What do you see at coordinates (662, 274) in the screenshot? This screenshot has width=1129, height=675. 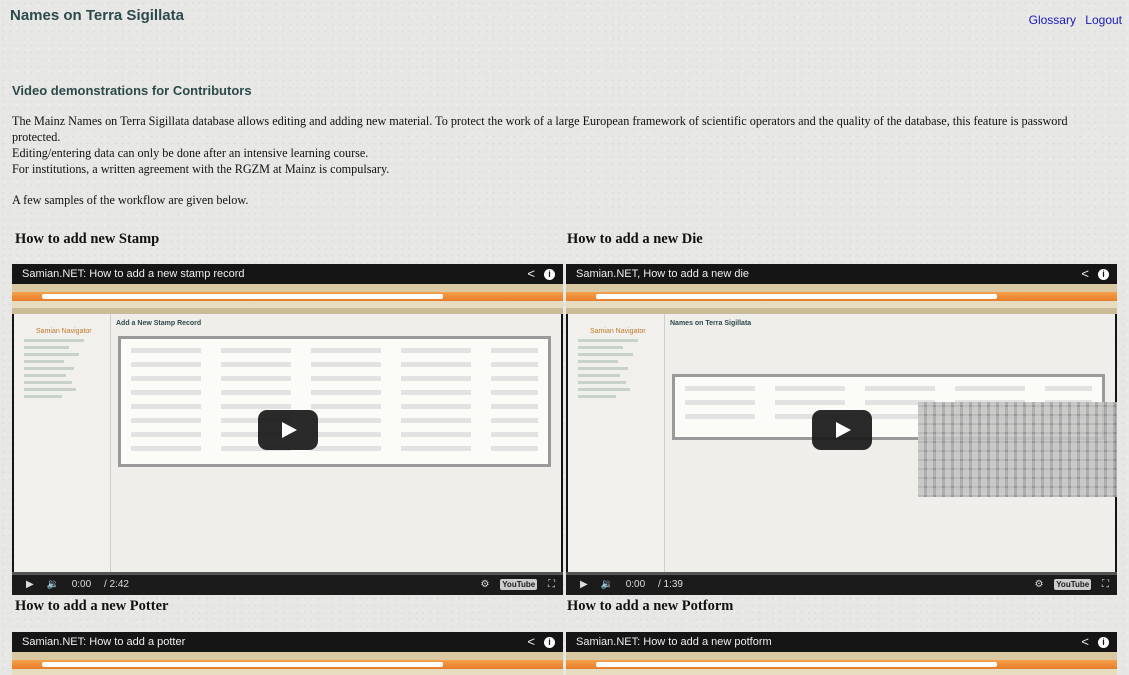 I see `video-title: Samian.NET, How to add a new die` at bounding box center [662, 274].